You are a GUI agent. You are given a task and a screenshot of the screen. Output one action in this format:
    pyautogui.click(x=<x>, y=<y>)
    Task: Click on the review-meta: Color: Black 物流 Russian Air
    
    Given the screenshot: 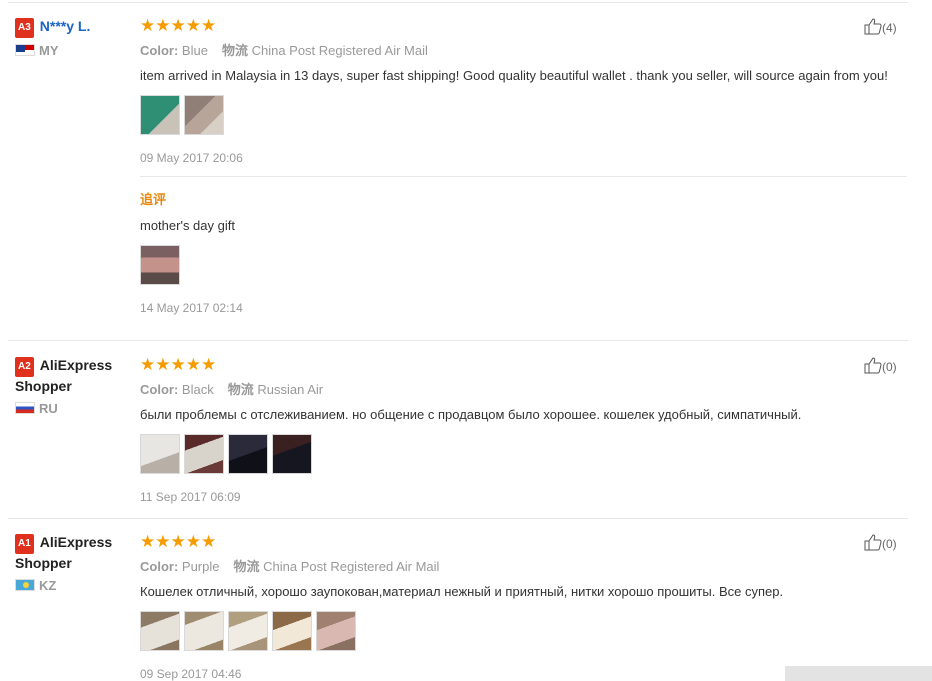 What is the action you would take?
    pyautogui.click(x=232, y=389)
    